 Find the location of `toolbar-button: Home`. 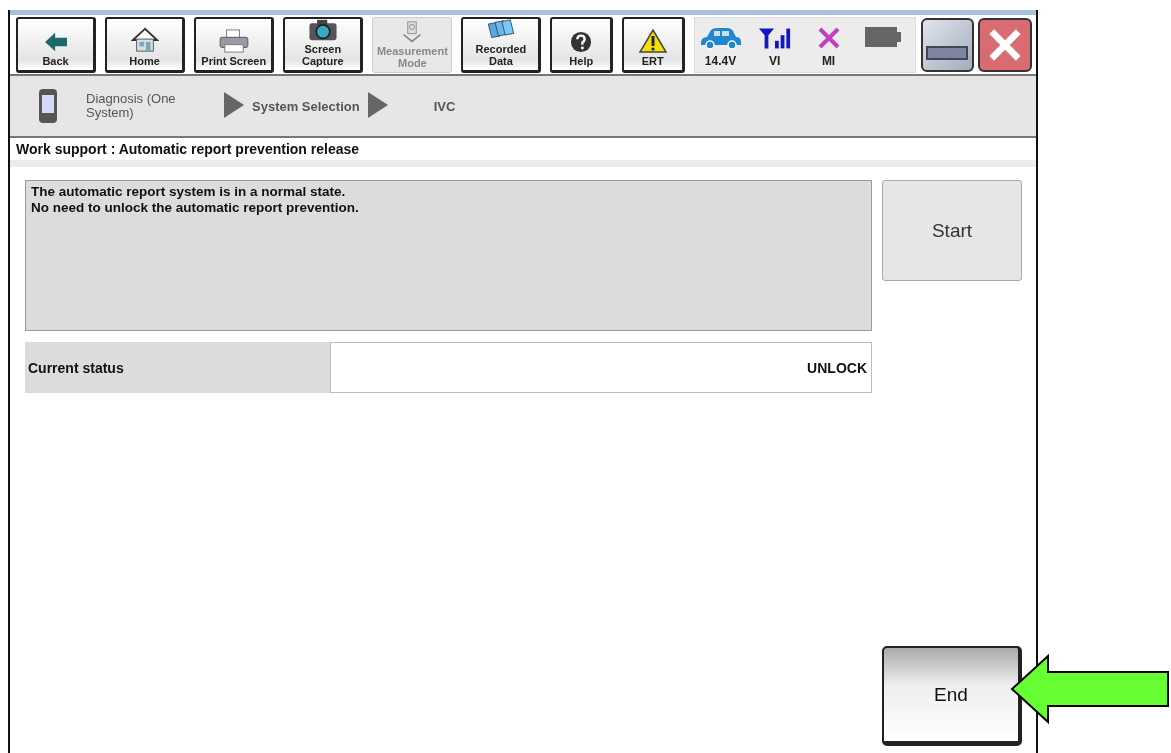

toolbar-button: Home is located at coordinates (145, 45).